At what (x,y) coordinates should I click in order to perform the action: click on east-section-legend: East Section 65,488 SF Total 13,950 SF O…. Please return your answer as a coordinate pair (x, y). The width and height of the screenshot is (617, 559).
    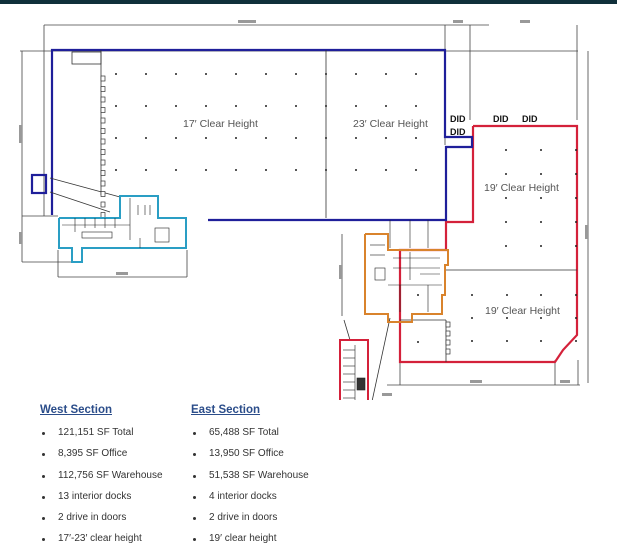
    Looking at the image, I should click on (250, 477).